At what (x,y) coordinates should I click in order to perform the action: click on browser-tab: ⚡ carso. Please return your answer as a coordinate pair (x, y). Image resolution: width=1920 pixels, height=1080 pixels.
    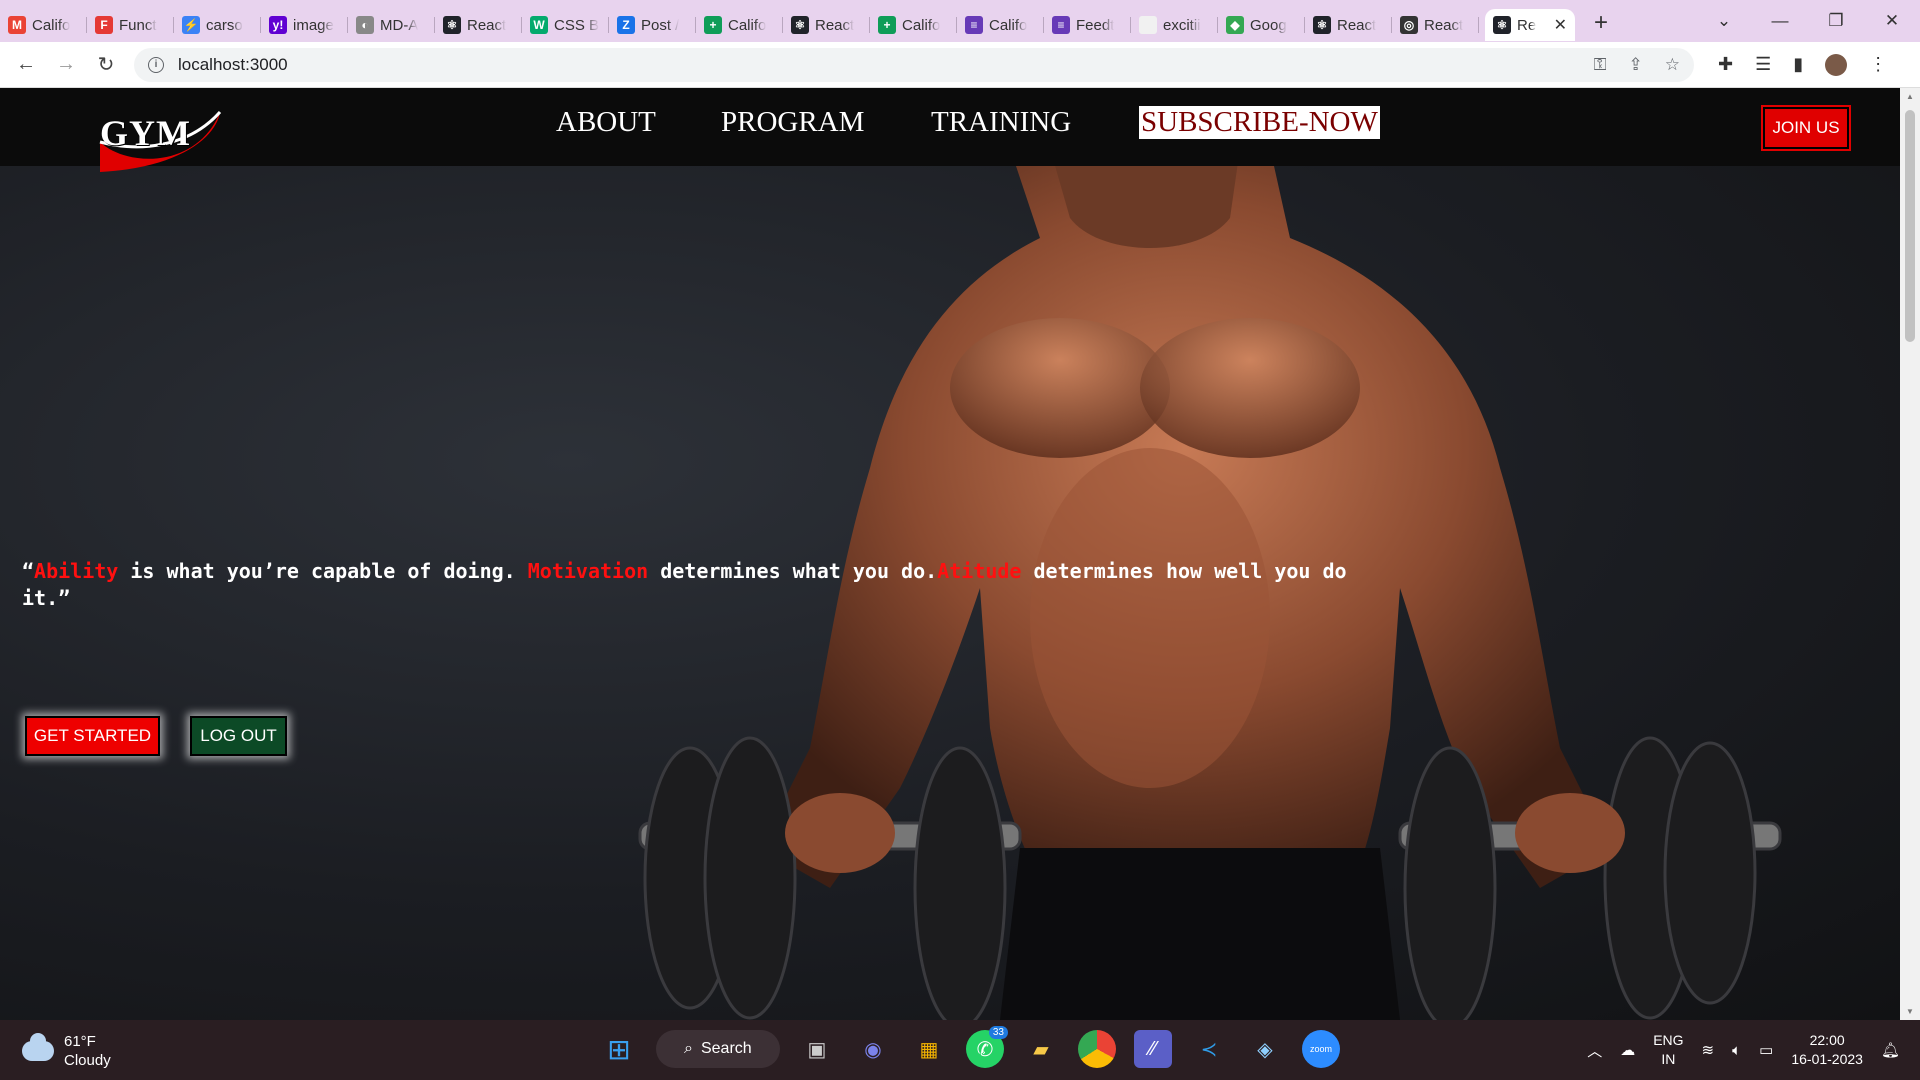
    Looking at the image, I should click on (217, 25).